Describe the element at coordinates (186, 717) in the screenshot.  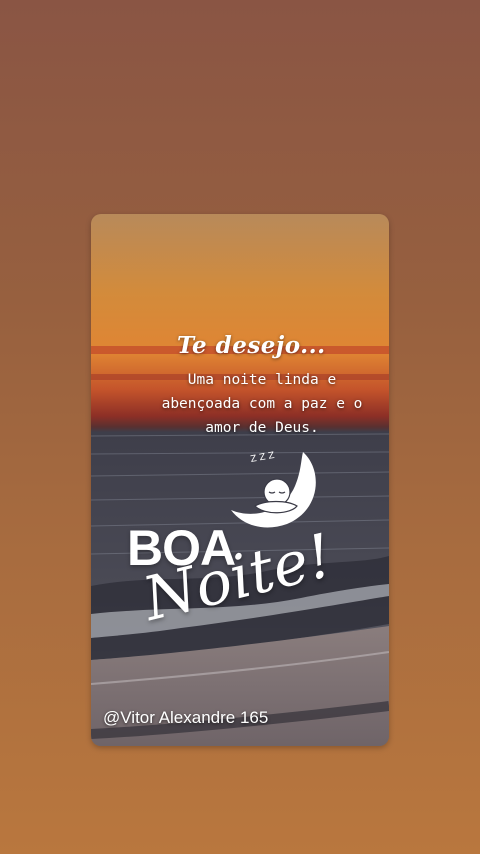
I see `author-watermark: @Vitor Alexandre 165` at that location.